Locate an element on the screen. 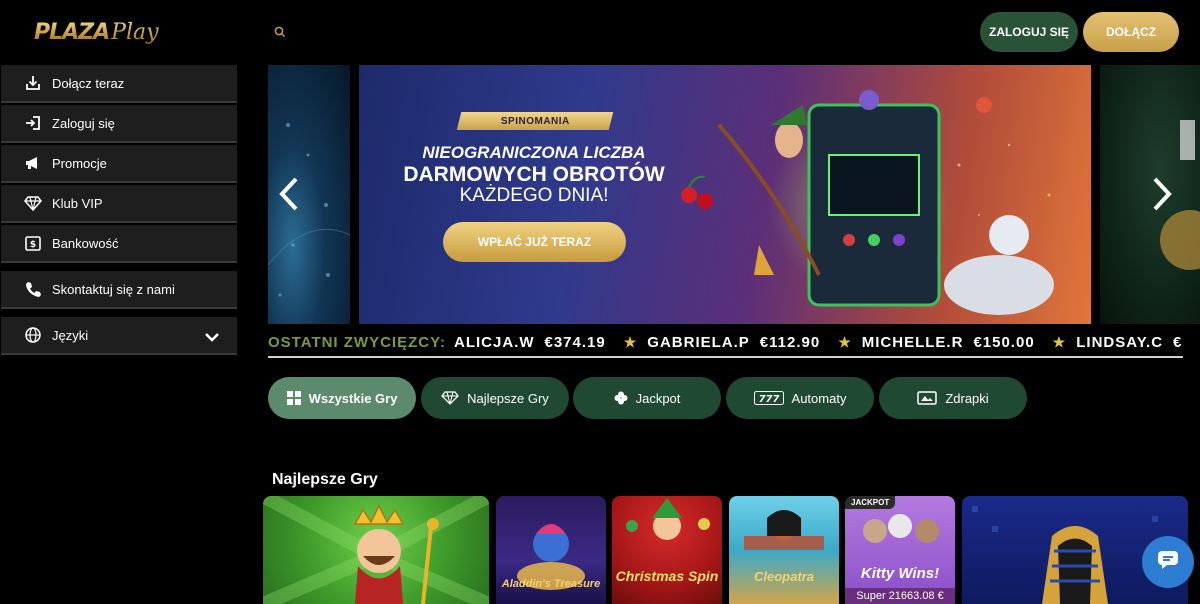 Image resolution: width=1200 pixels, height=604 pixels. game-tile-aladdins-treasure: Aladdin's Treasure is located at coordinates (551, 550).